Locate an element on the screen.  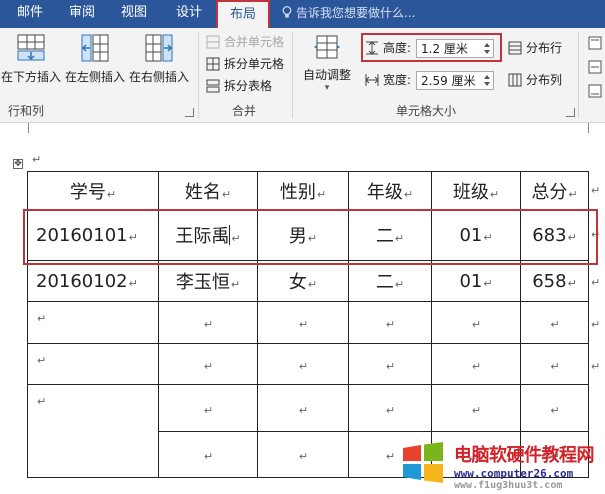
split-cells-button: 拆分单元格 is located at coordinates (245, 64).